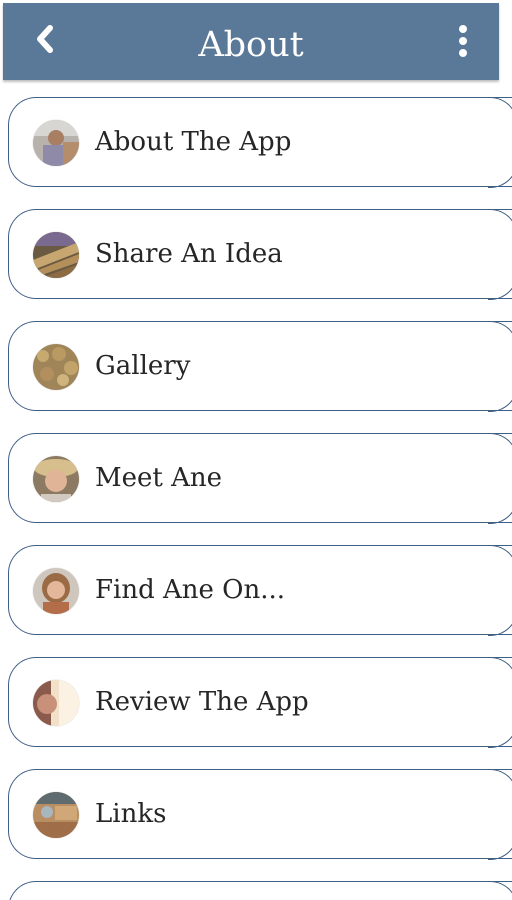 The height and width of the screenshot is (900, 512). What do you see at coordinates (56, 479) in the screenshot?
I see `meet-ane-avatar` at bounding box center [56, 479].